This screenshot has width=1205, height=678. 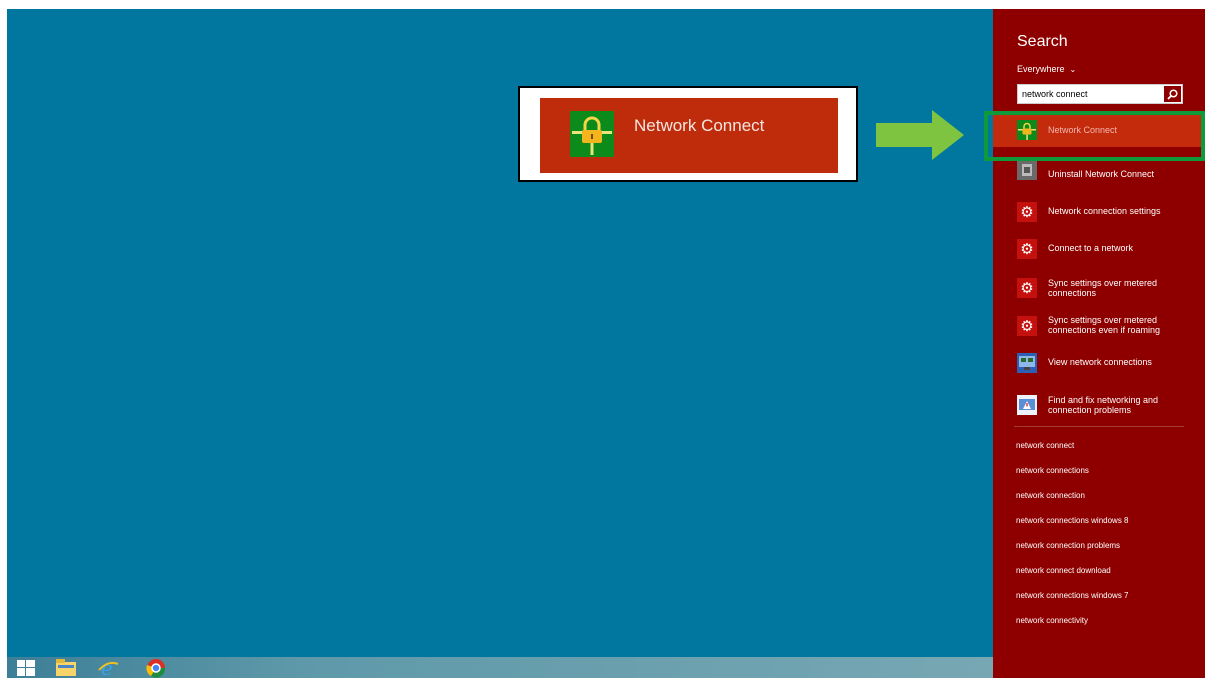 What do you see at coordinates (592, 134) in the screenshot?
I see `network-connect-lock-icon` at bounding box center [592, 134].